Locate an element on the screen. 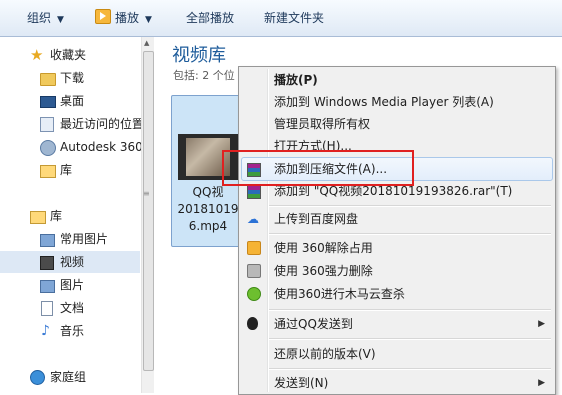  360-unlock-icon is located at coordinates (254, 248).